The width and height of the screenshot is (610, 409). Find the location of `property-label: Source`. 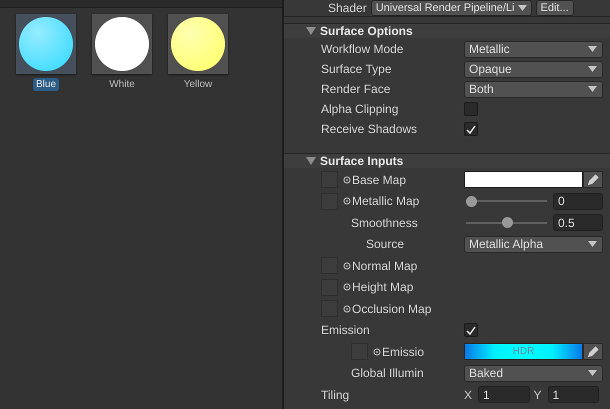

property-label: Source is located at coordinates (385, 244).